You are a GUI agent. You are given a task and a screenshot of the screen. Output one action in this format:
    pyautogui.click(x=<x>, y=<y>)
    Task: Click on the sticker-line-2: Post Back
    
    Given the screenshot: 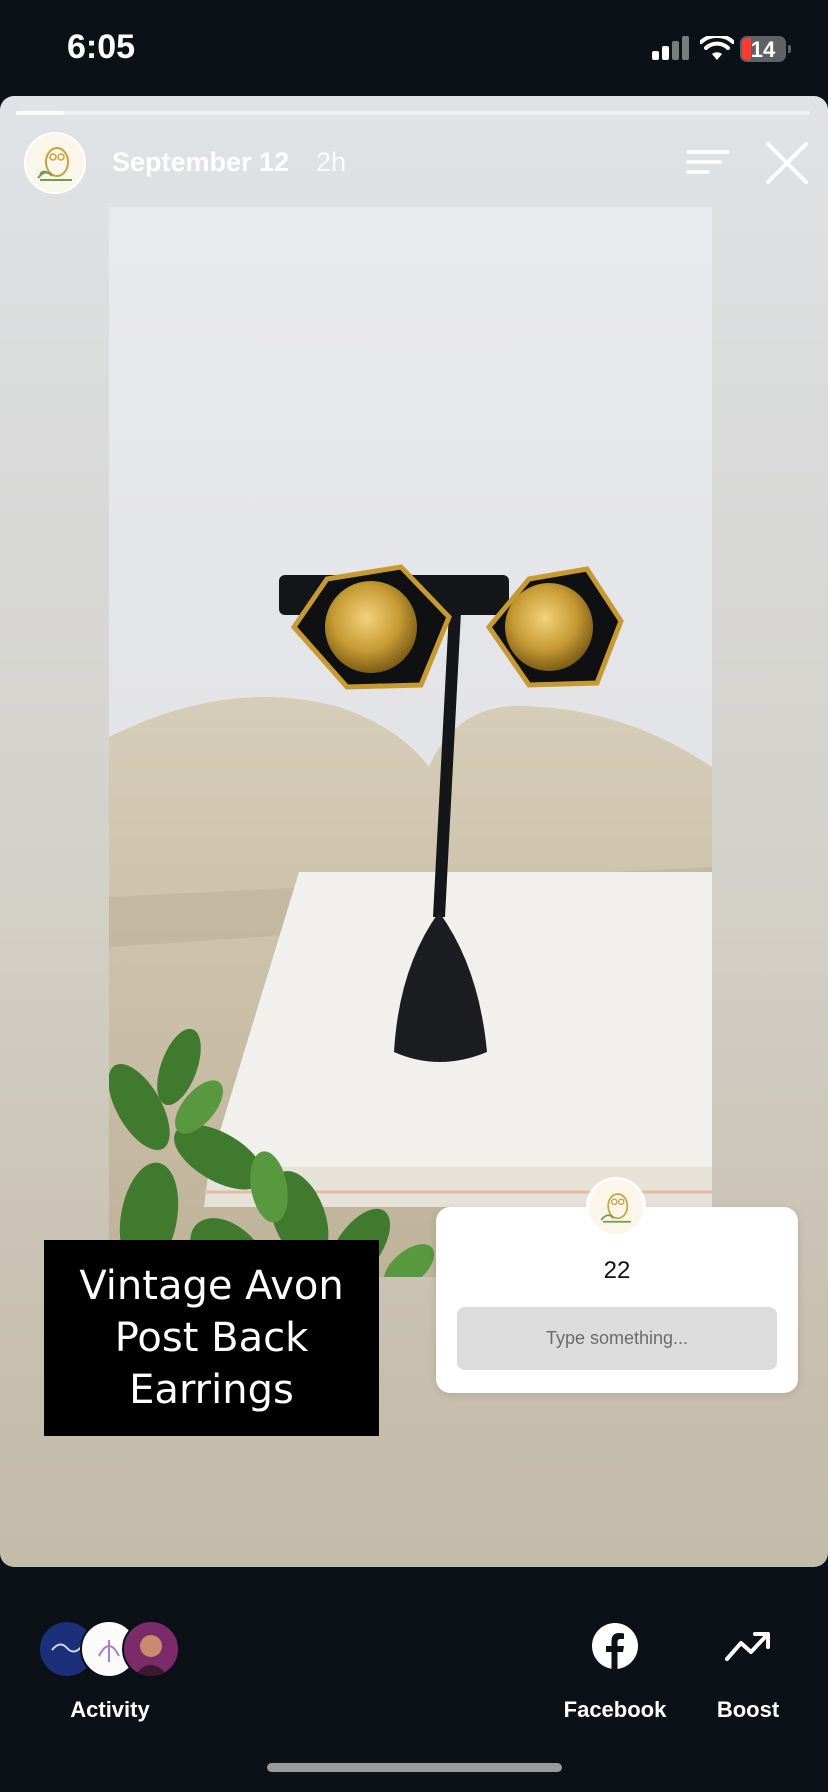 What is the action you would take?
    pyautogui.click(x=211, y=1338)
    